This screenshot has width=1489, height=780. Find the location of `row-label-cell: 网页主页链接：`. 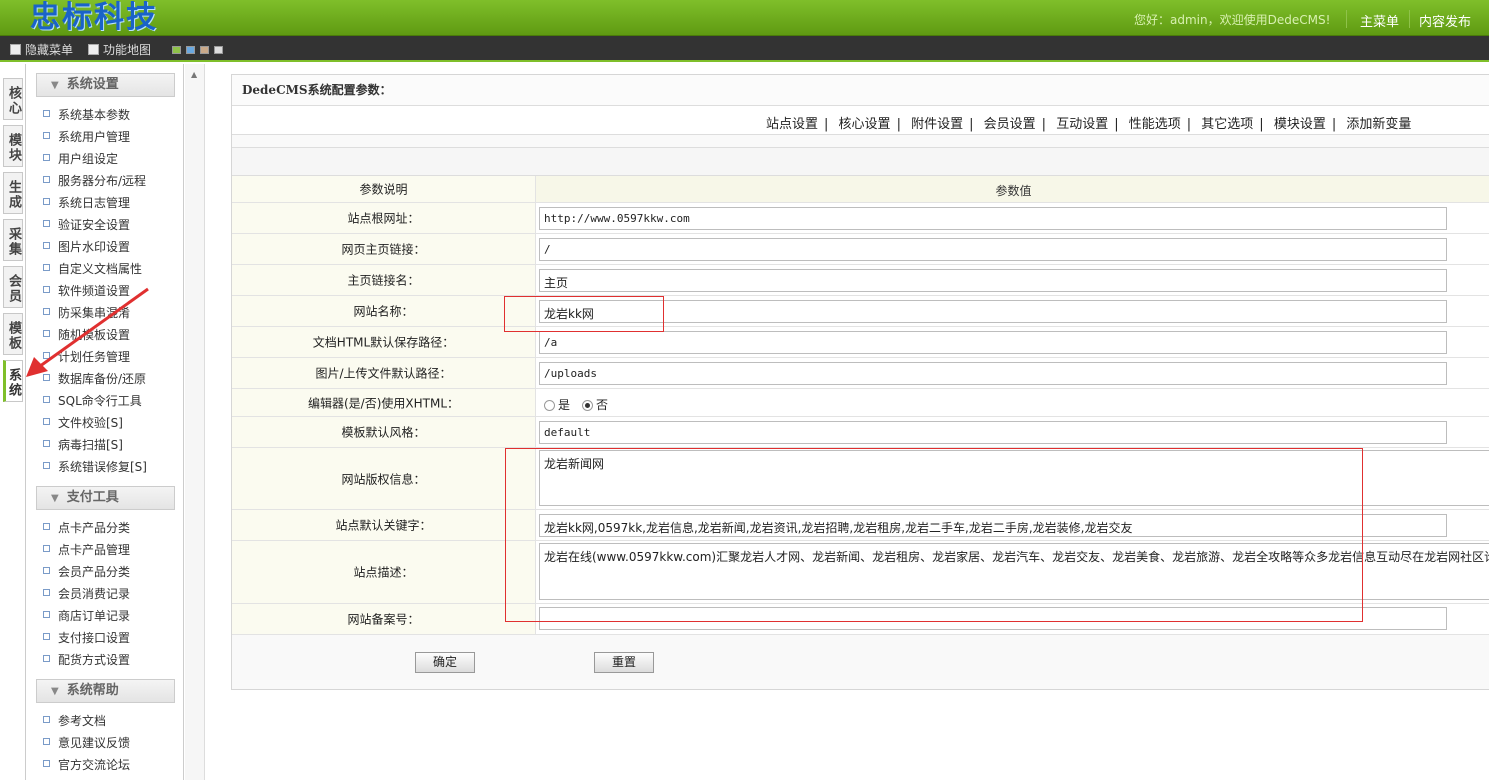

row-label-cell: 网页主页链接： is located at coordinates (384, 249).